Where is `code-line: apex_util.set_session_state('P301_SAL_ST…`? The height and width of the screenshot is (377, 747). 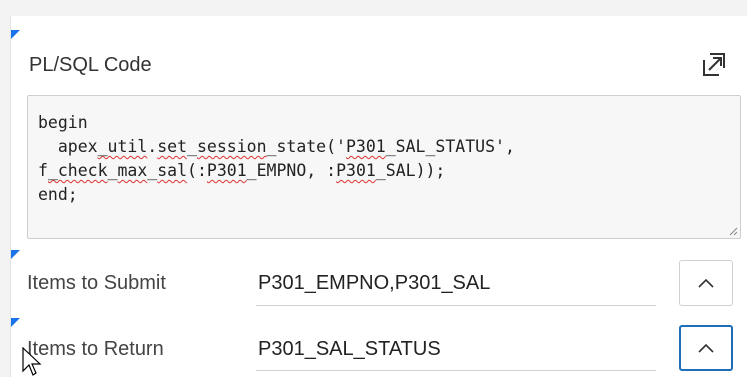 code-line: apex_util.set_session_state('P301_SAL_ST… is located at coordinates (276, 146).